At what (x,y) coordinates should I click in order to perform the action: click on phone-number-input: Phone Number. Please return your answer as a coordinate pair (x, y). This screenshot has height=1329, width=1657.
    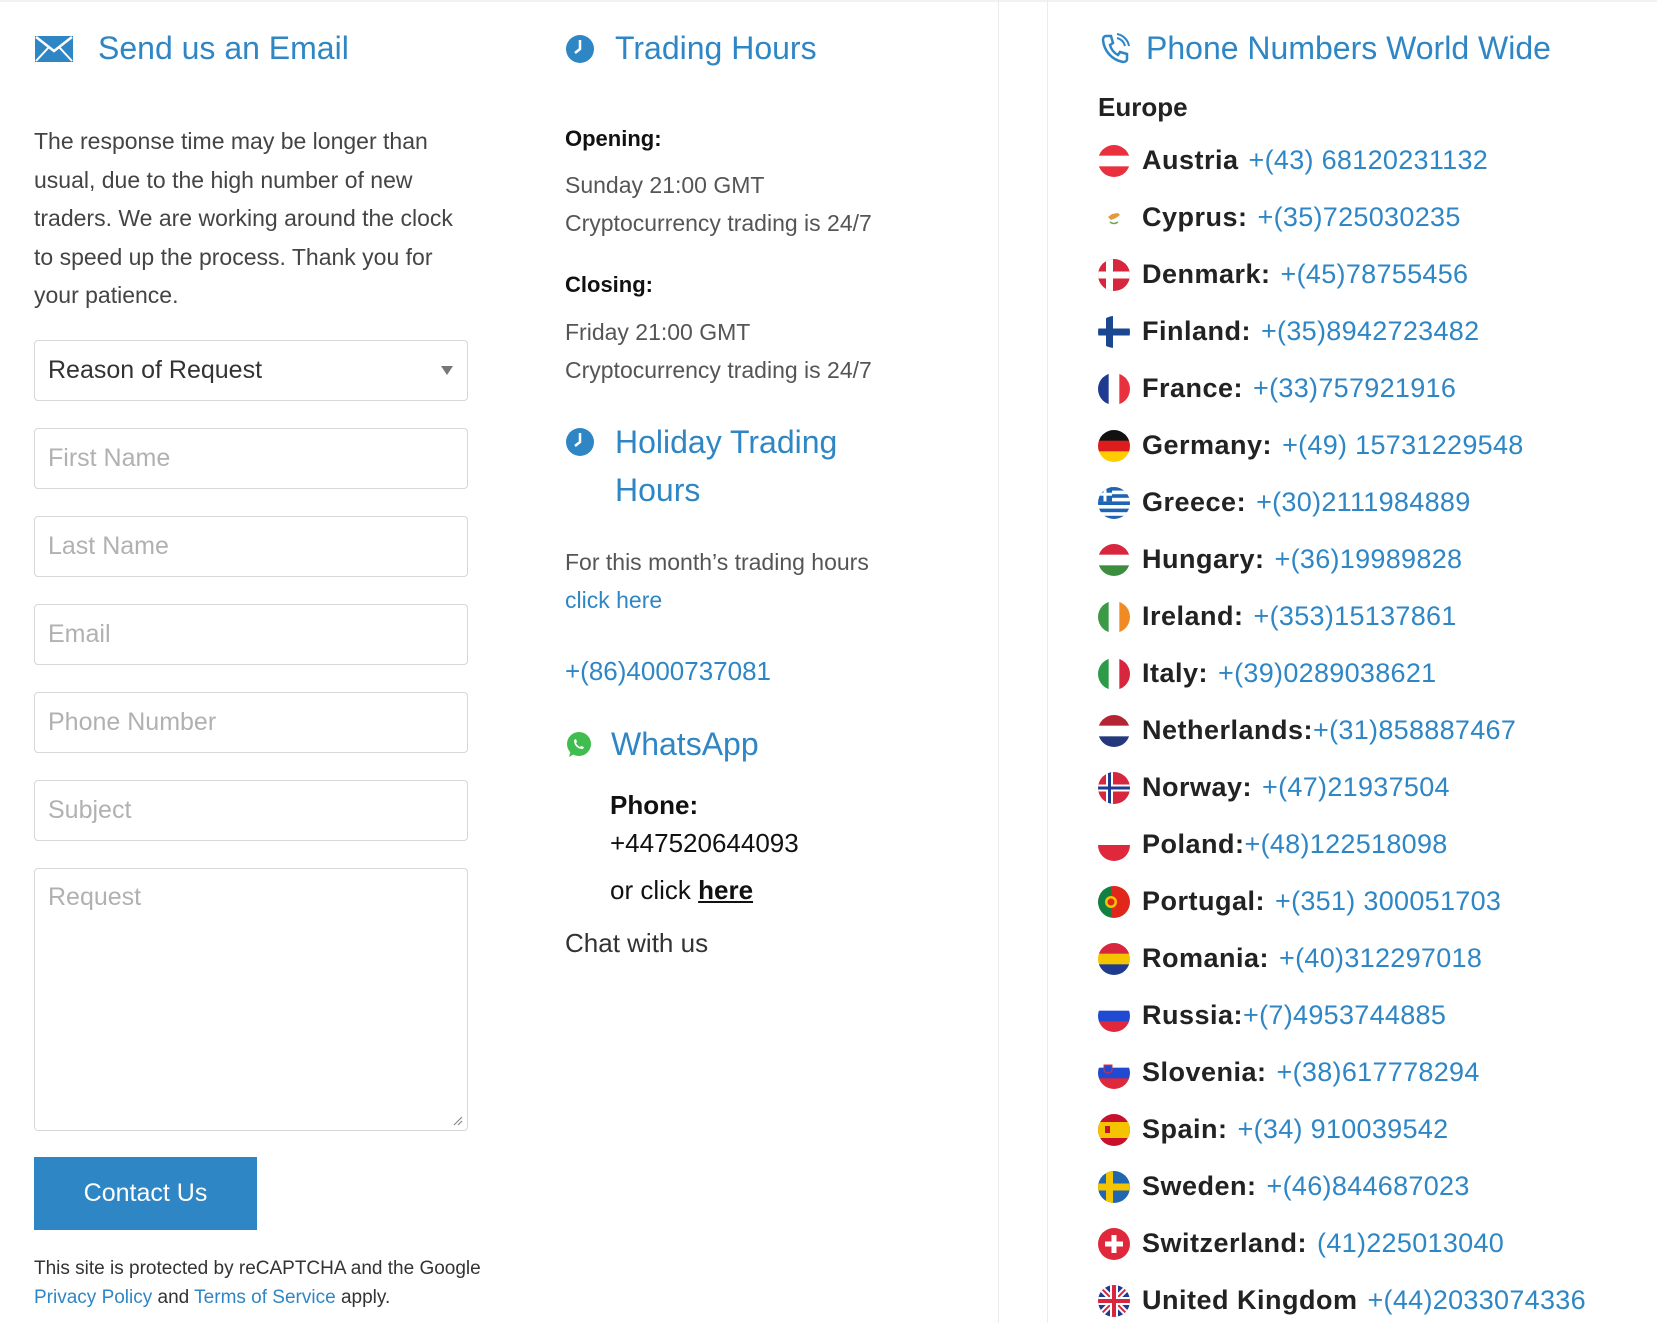
    Looking at the image, I should click on (251, 722).